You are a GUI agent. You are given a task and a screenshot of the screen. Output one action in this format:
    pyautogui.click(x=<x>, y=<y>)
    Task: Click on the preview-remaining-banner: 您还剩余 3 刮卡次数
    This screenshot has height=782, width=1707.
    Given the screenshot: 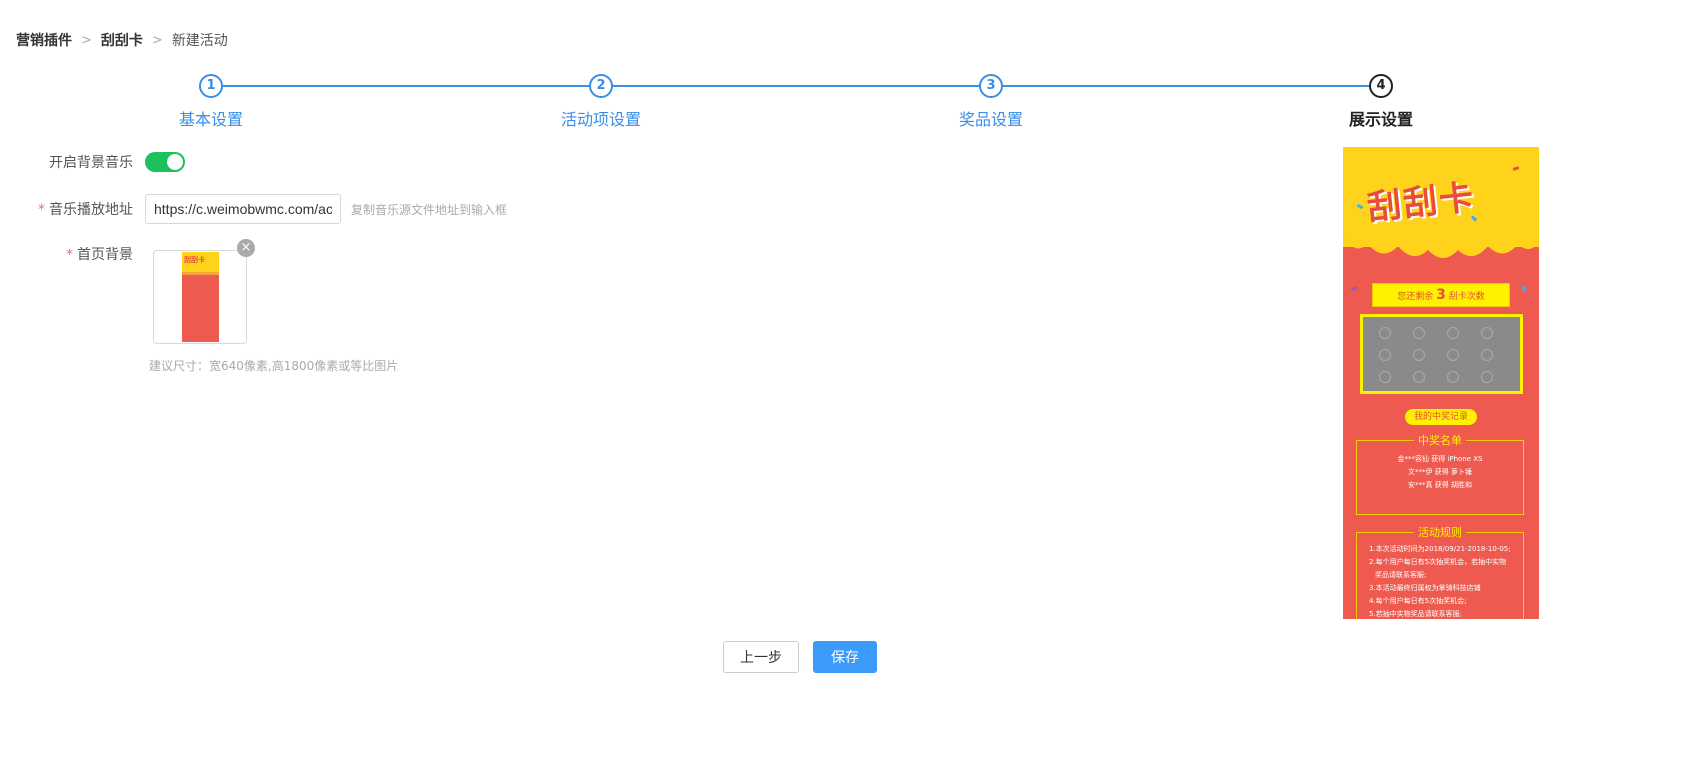 What is the action you would take?
    pyautogui.click(x=1441, y=295)
    